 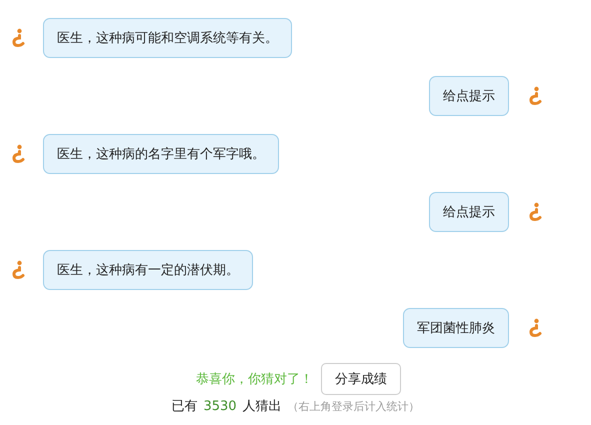 What do you see at coordinates (354, 406) in the screenshot?
I see `stats-note: （右上角登录后计入统计）` at bounding box center [354, 406].